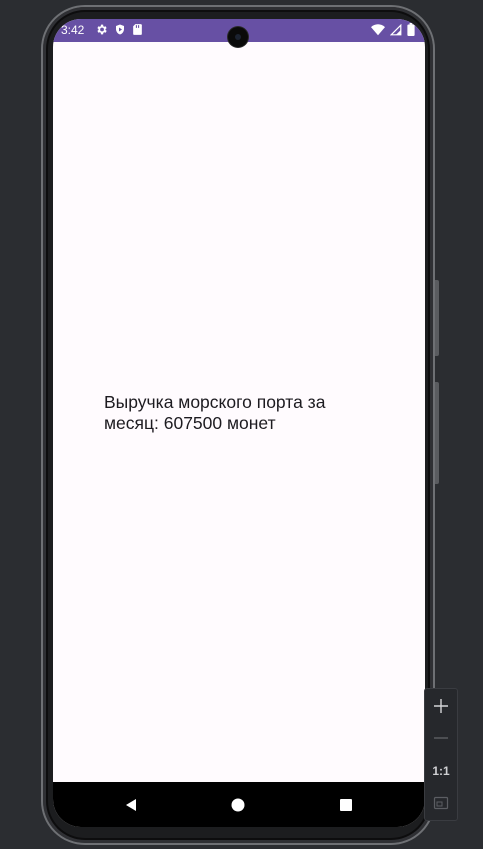 Image resolution: width=483 pixels, height=849 pixels. What do you see at coordinates (101, 29) in the screenshot?
I see `settings-icon` at bounding box center [101, 29].